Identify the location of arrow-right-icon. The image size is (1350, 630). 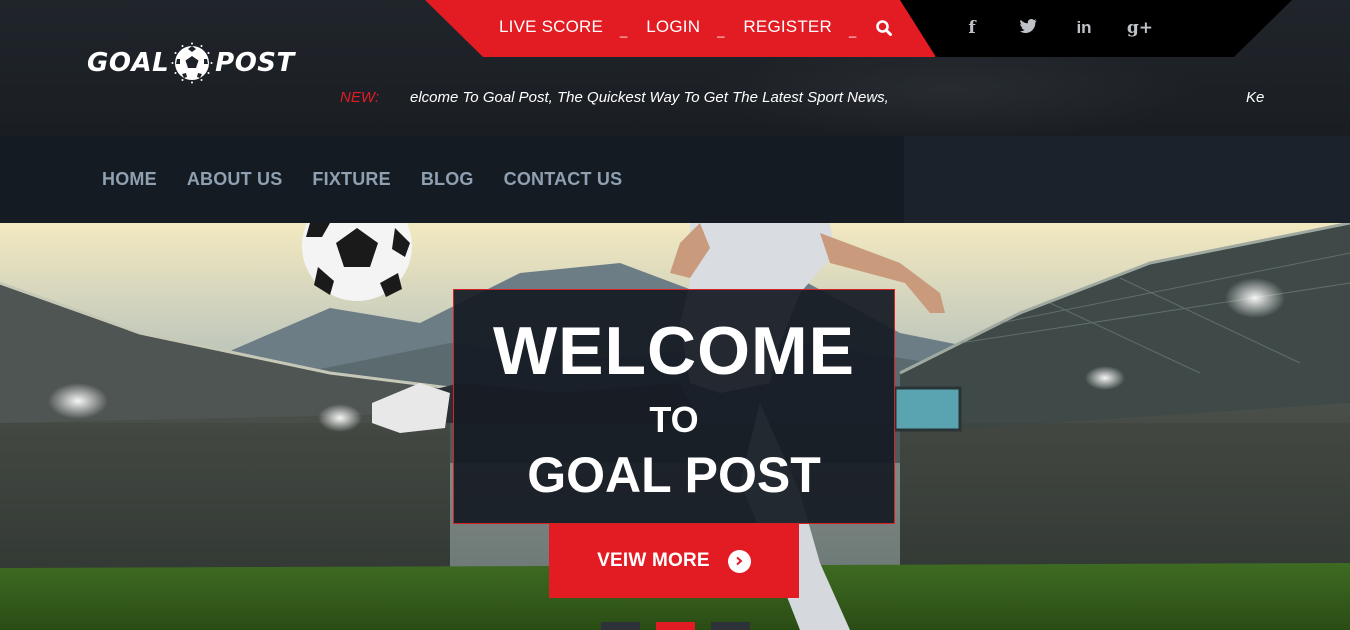
(739, 561).